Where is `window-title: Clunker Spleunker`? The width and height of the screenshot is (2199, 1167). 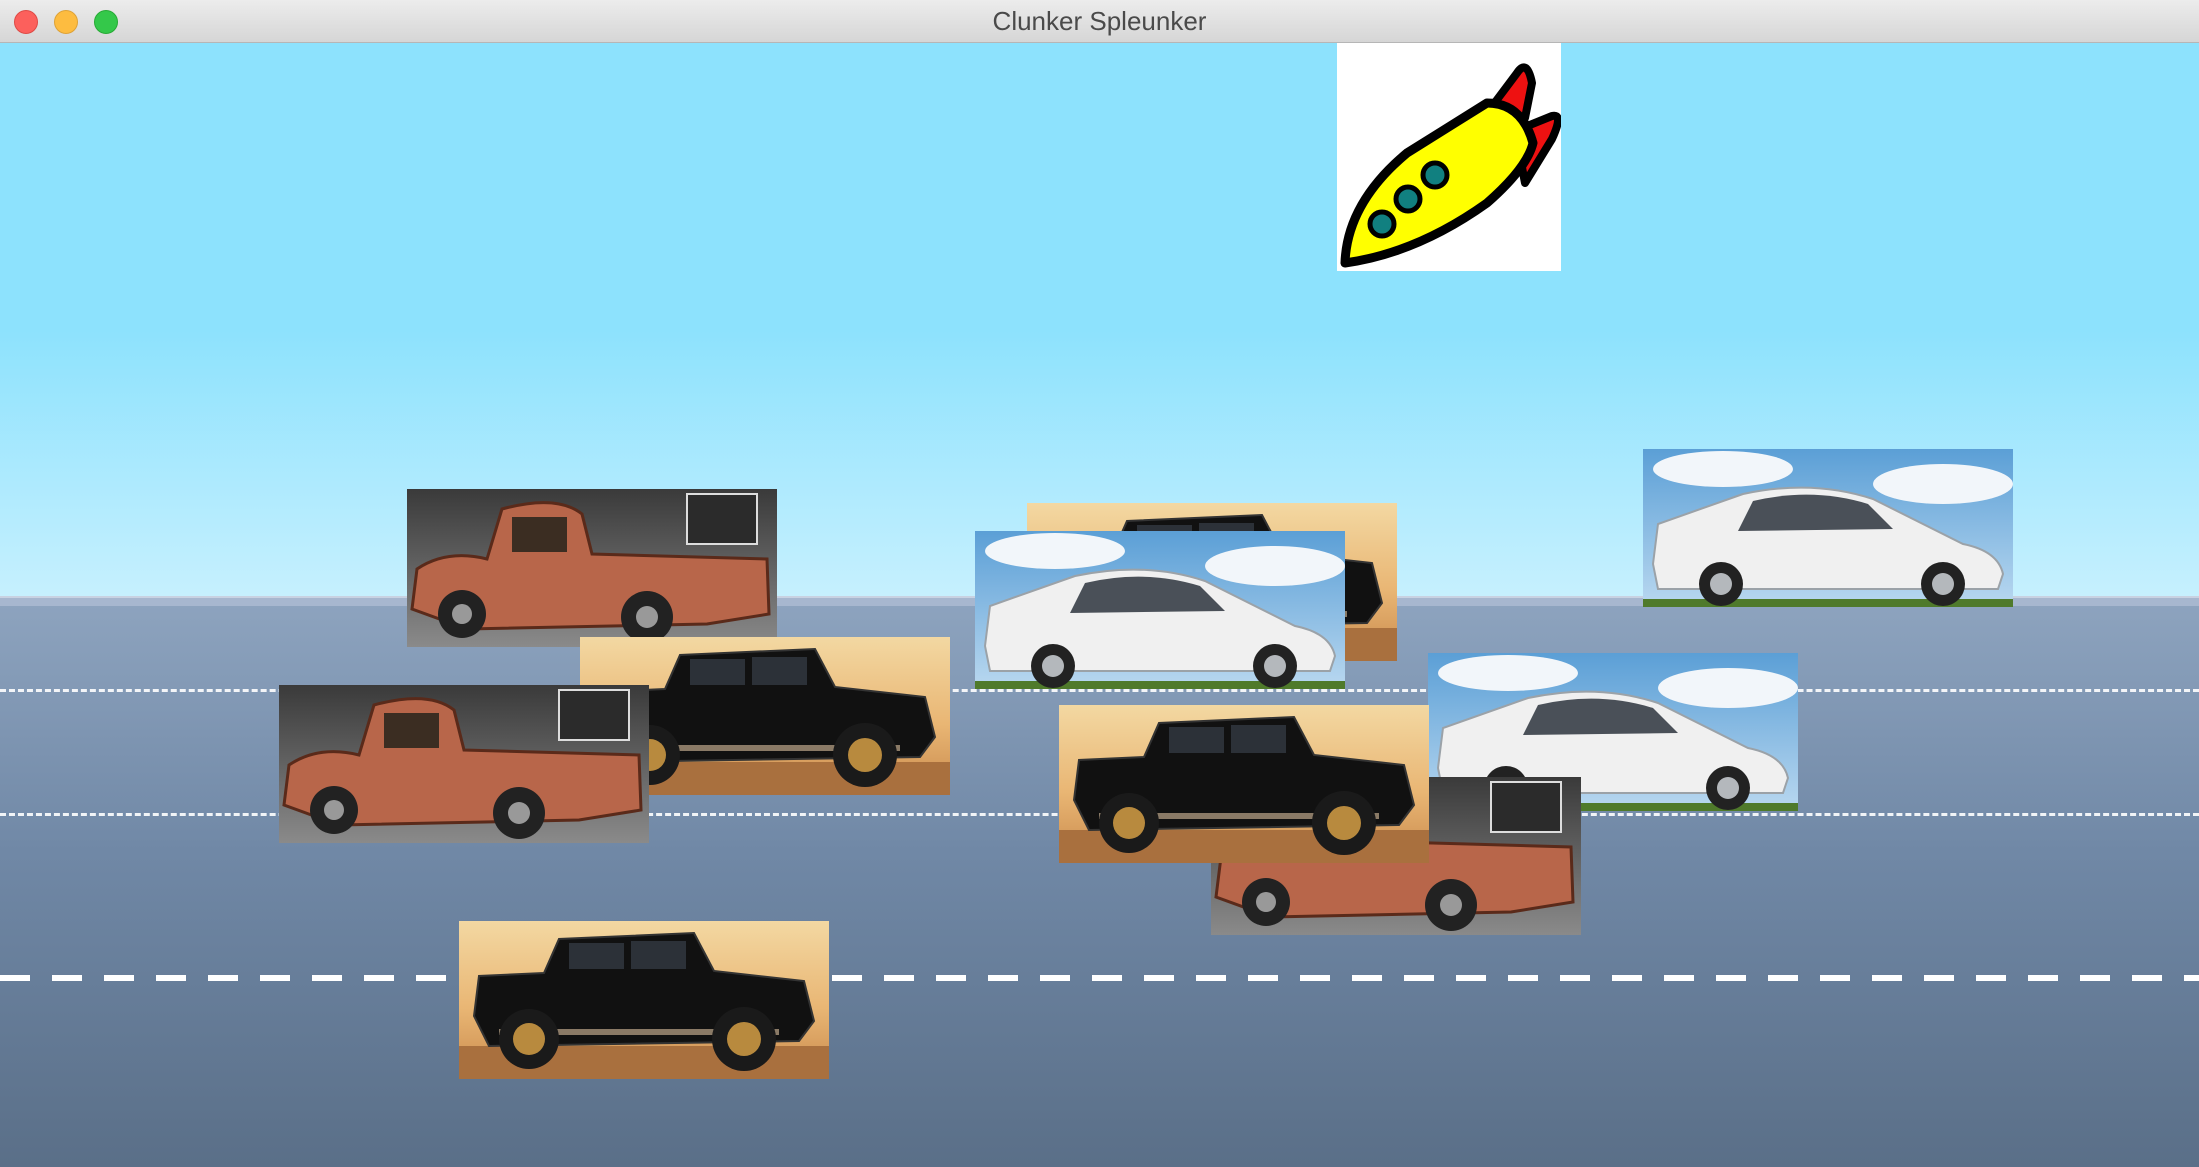 window-title: Clunker Spleunker is located at coordinates (1099, 21).